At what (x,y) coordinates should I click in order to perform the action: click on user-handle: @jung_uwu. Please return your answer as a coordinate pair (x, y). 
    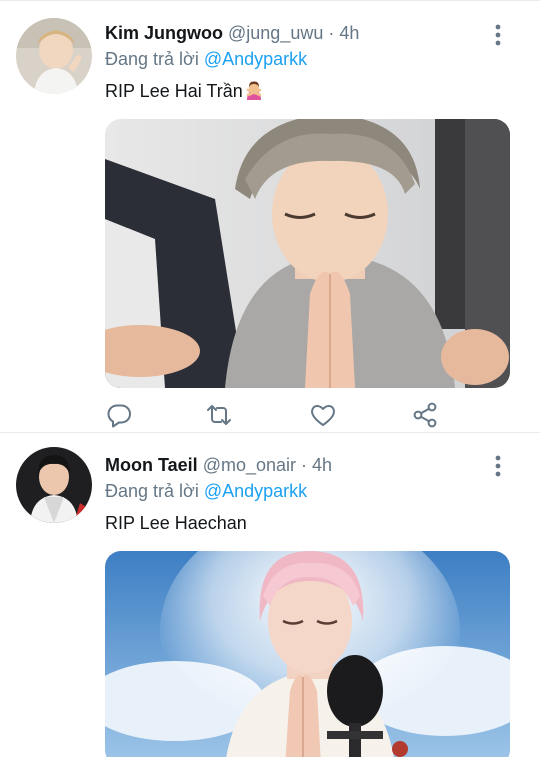
    Looking at the image, I should click on (275, 33).